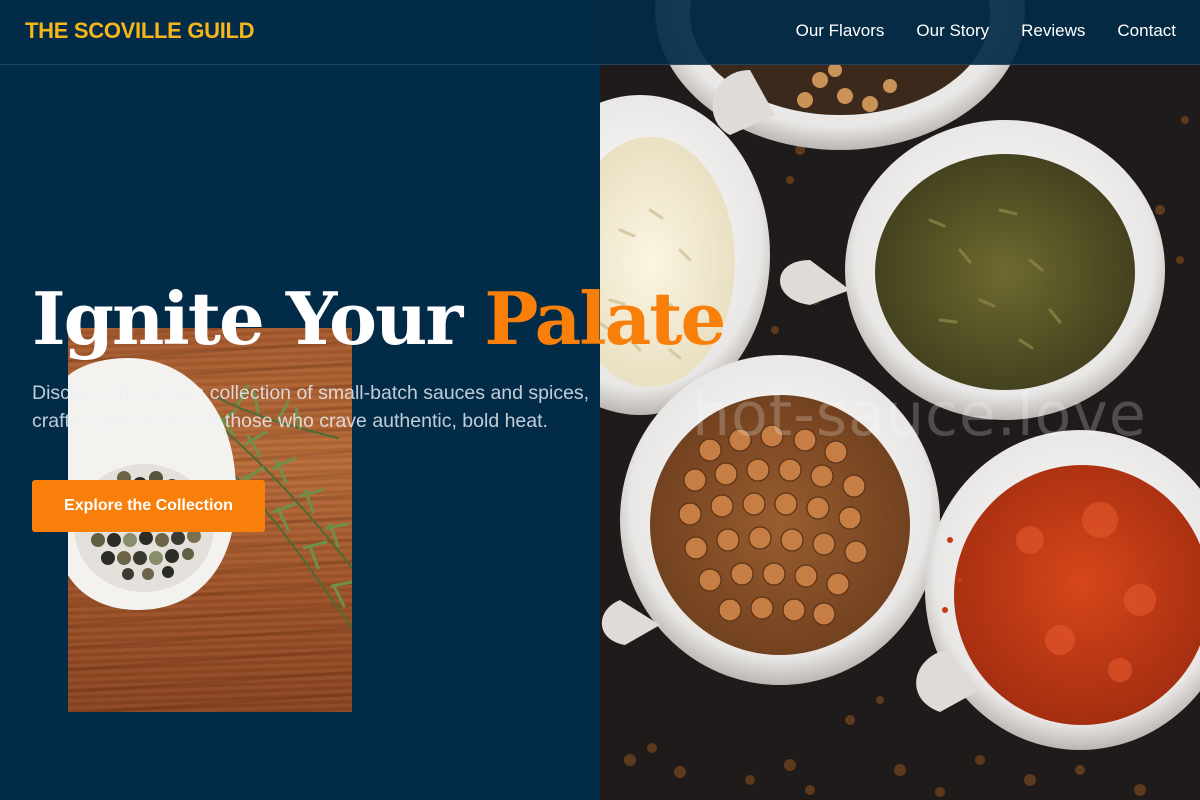 The width and height of the screenshot is (1200, 800). What do you see at coordinates (1146, 31) in the screenshot?
I see `nav-link-contact: Contact` at bounding box center [1146, 31].